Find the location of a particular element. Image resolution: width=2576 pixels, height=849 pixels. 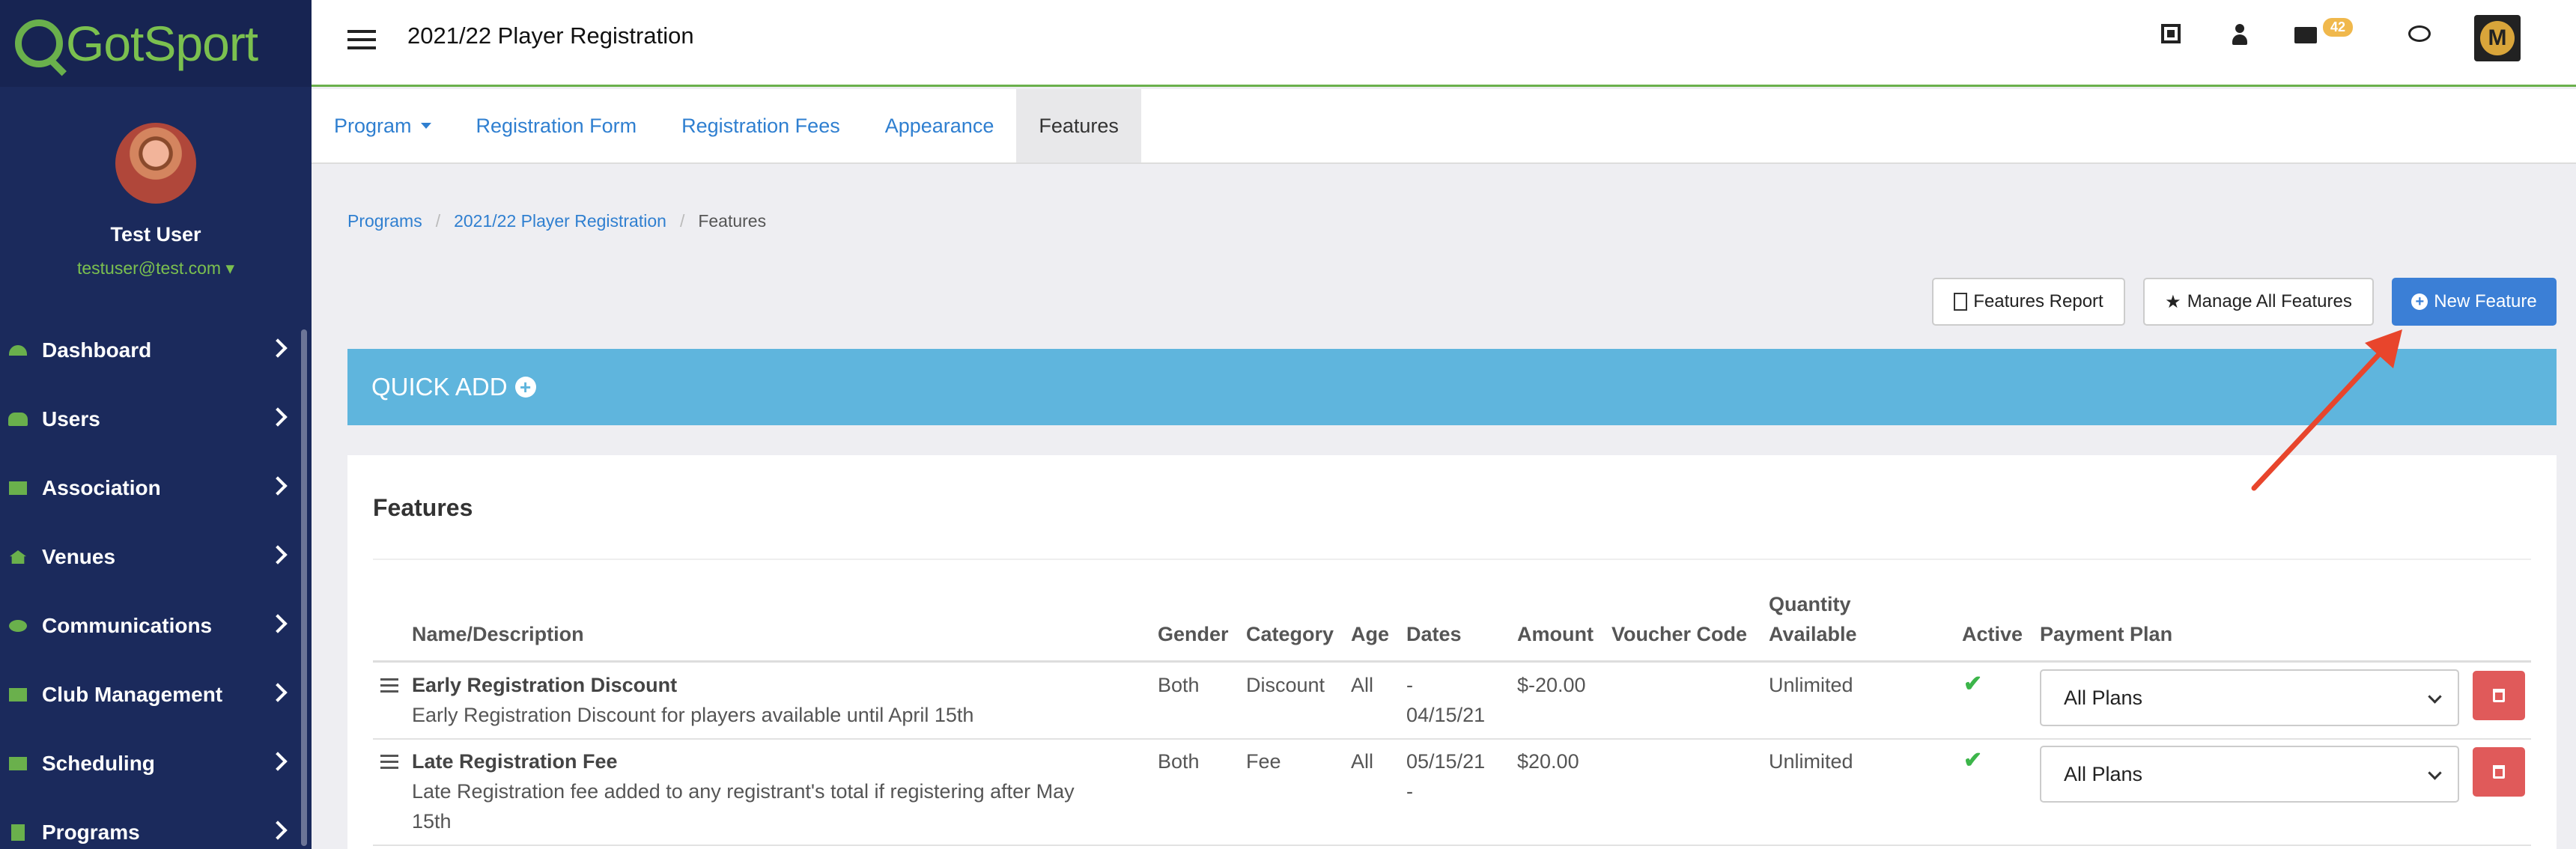

breadcrumb-program: 2021/22 Player Registration is located at coordinates (560, 221).